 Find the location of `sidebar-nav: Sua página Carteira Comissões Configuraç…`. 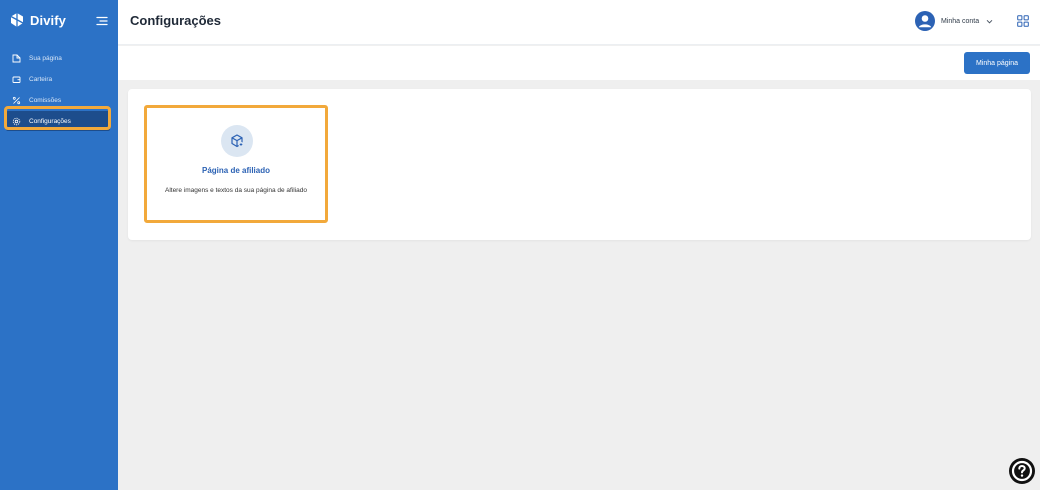

sidebar-nav: Sua página Carteira Comissões Configuraç… is located at coordinates (58, 90).